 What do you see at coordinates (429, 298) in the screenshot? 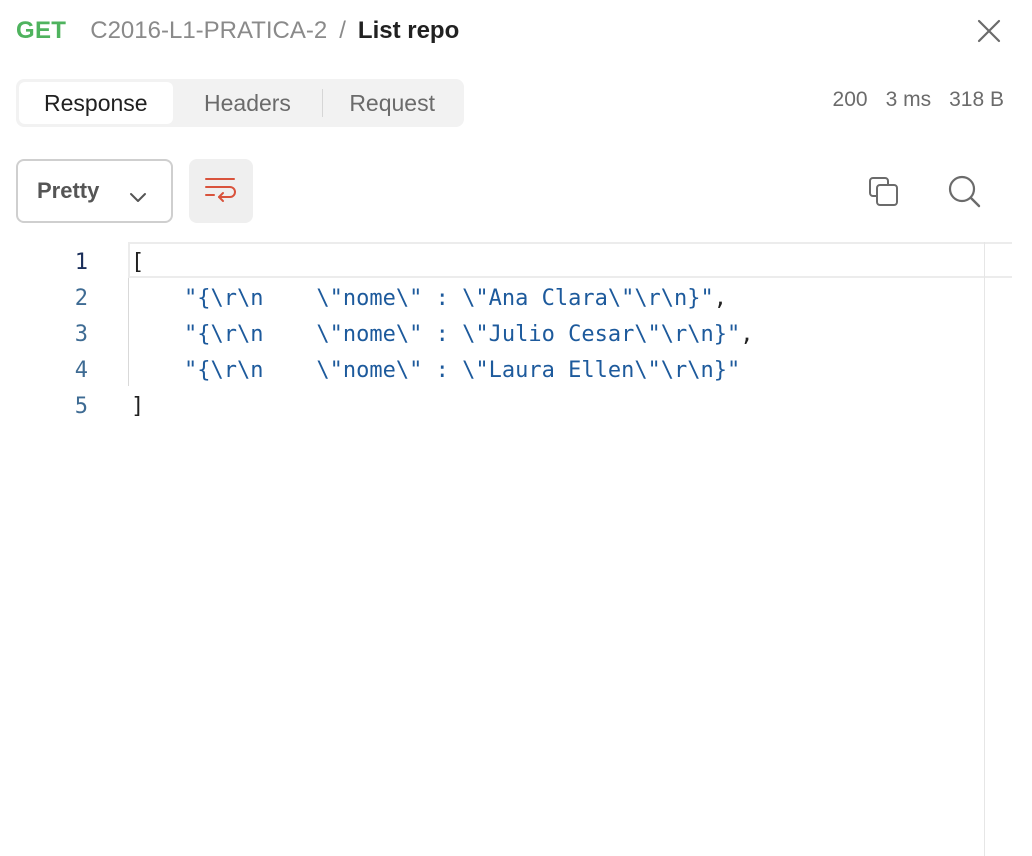
I see `code-text: "{\r\n \"nome\" : \"Ana Clara\"\r\n}",` at bounding box center [429, 298].